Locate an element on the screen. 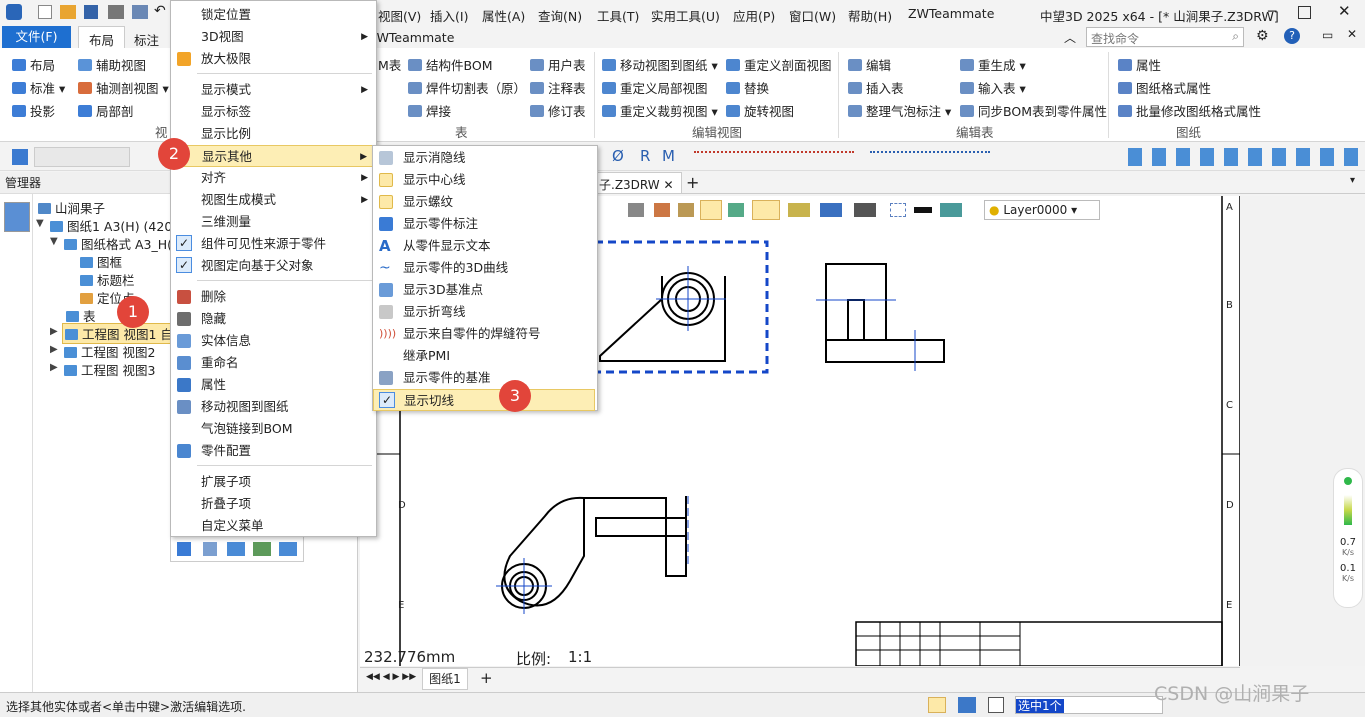 The image size is (1365, 717). doc-tab: 子.Z3DRW ✕ is located at coordinates (637, 183).